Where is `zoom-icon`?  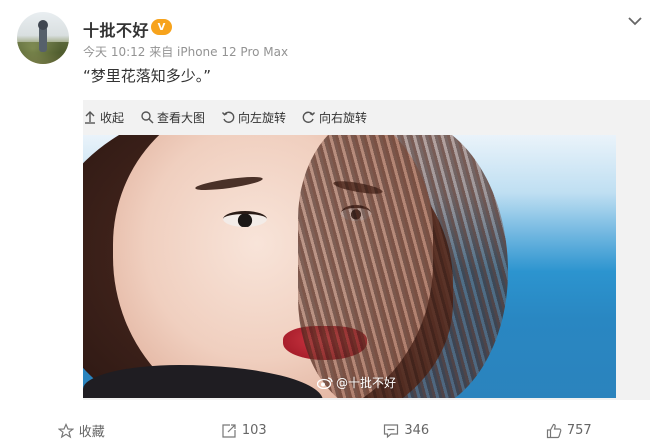
zoom-icon is located at coordinates (147, 117).